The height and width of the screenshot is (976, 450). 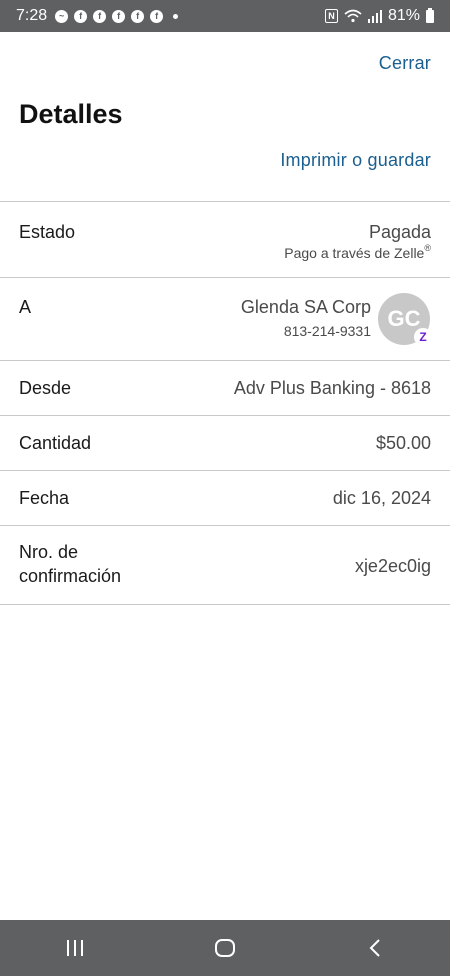 I want to click on status-bar: 7:28 ~ f f f f f N 81%, so click(x=225, y=16).